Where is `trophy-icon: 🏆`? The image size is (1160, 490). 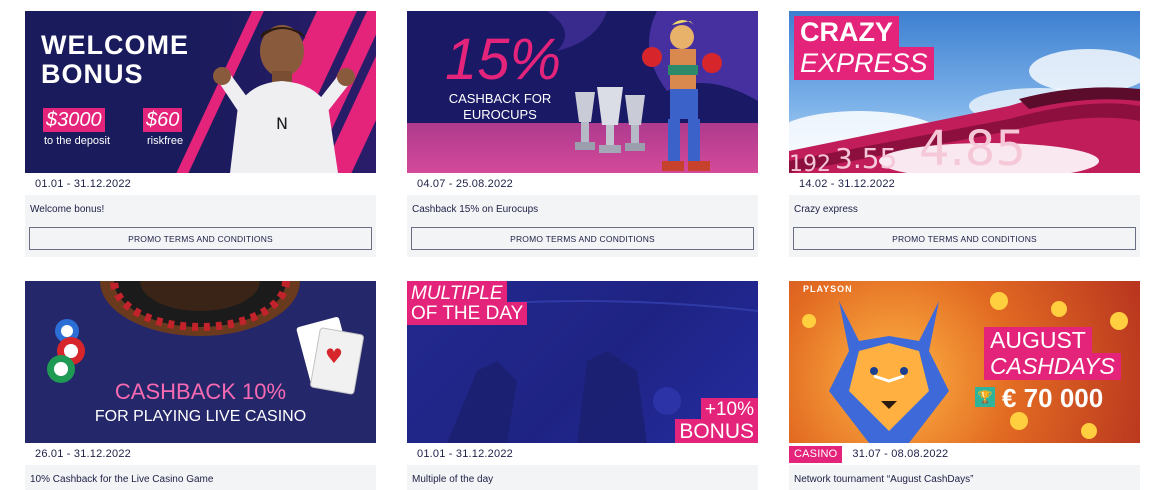 trophy-icon: 🏆 is located at coordinates (985, 397).